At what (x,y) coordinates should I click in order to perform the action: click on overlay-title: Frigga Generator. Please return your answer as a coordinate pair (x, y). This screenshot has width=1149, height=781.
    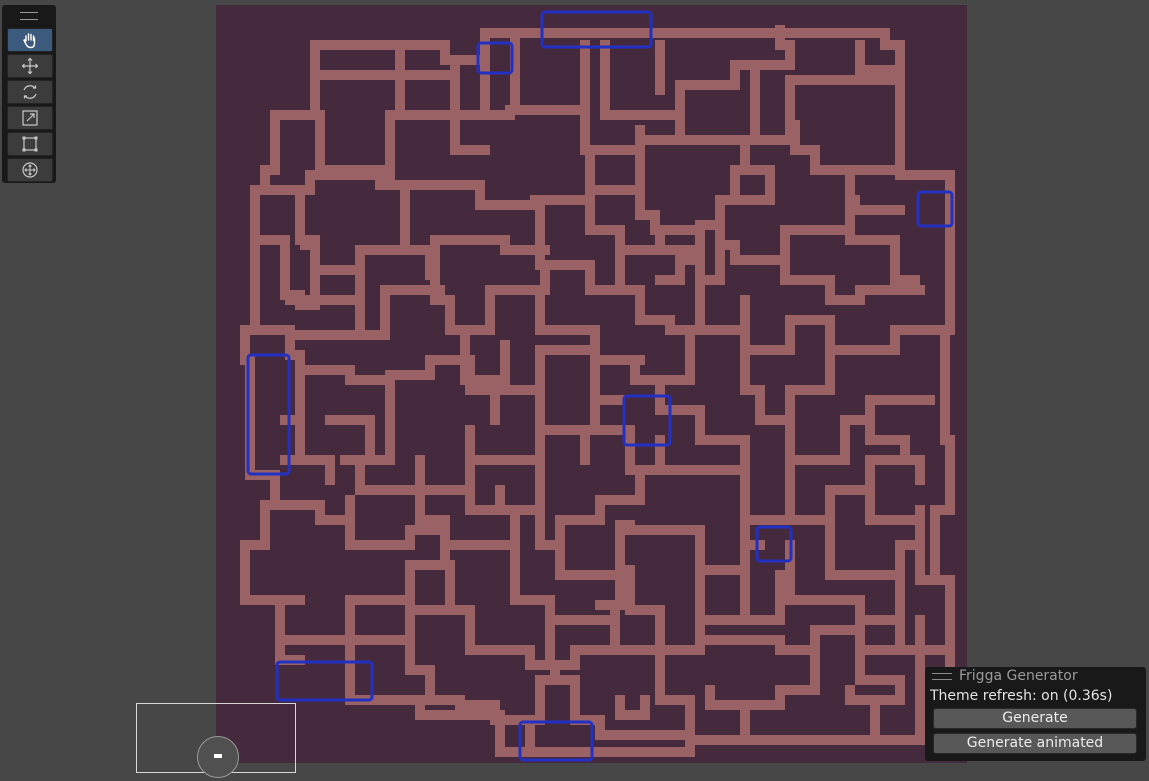
    Looking at the image, I should click on (1018, 676).